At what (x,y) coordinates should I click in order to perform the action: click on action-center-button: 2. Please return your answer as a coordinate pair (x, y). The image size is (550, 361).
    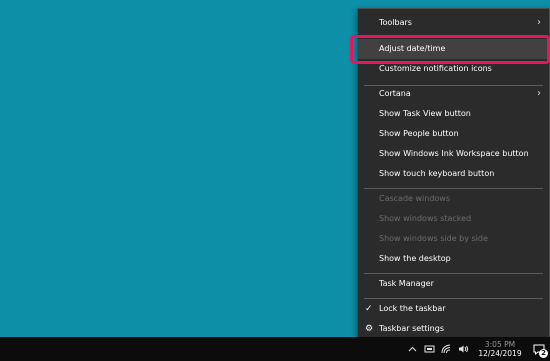
    Looking at the image, I should click on (539, 349).